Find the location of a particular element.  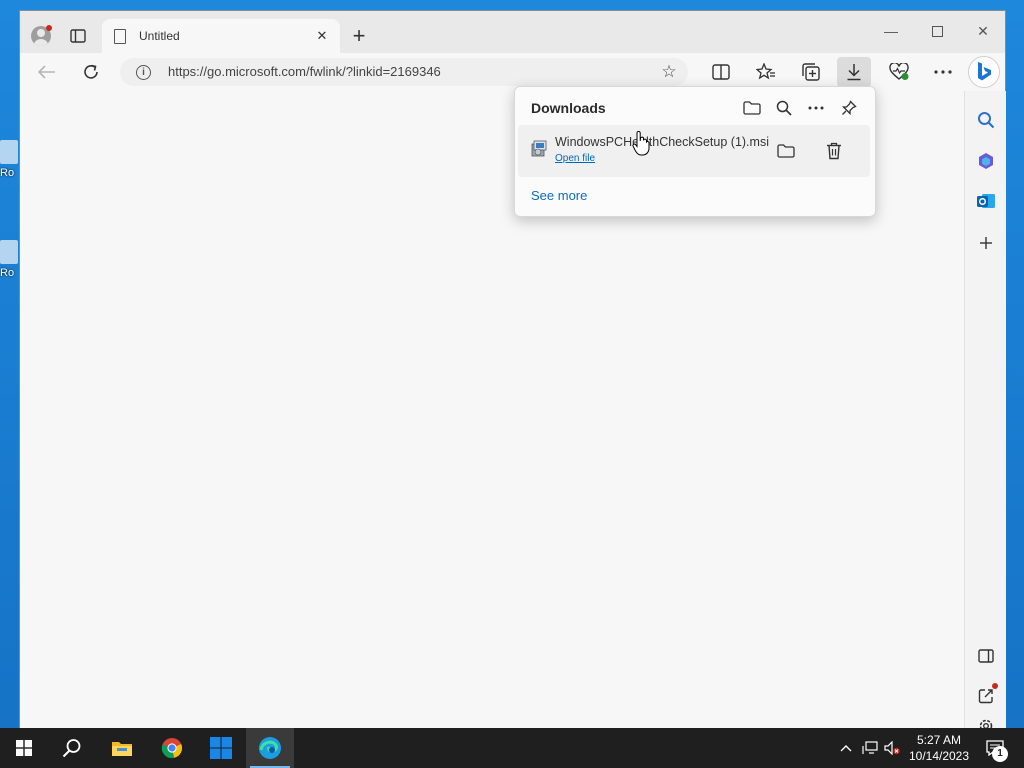

open-downloads-folder-button is located at coordinates (752, 108).